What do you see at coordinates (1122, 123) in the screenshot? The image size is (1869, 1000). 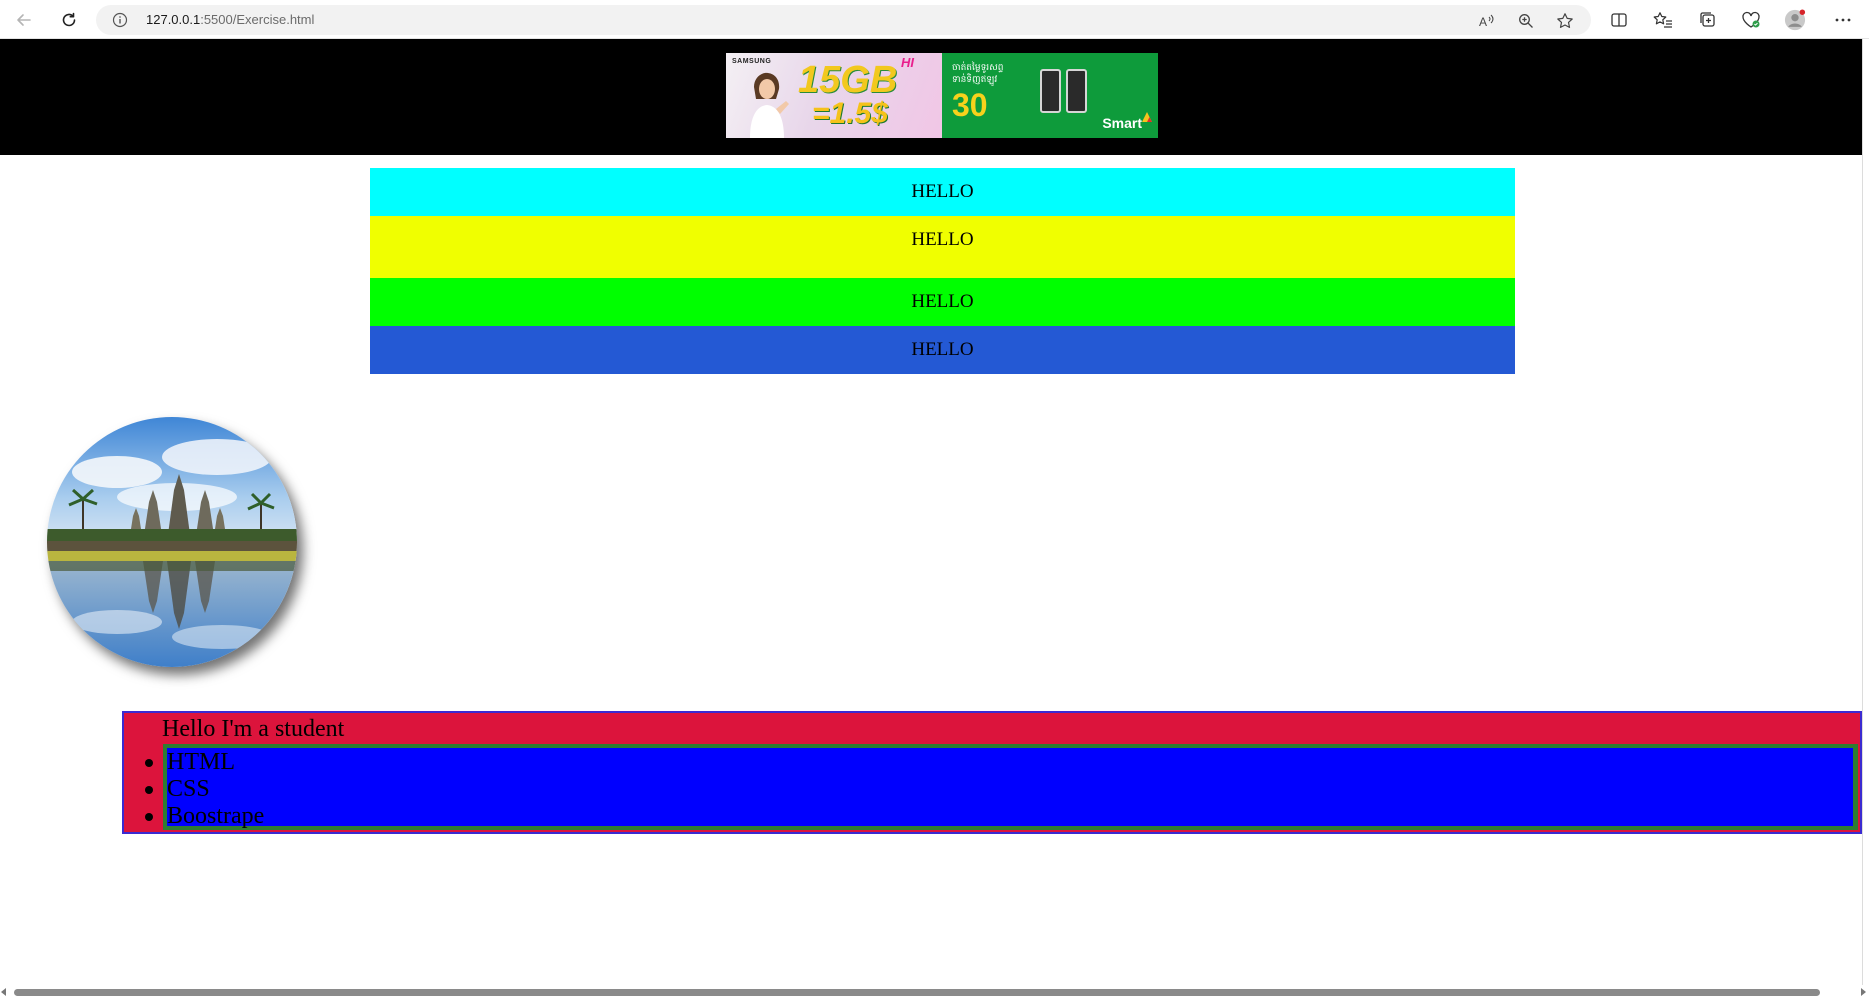 I see `ad-carrier-logo: Smart` at bounding box center [1122, 123].